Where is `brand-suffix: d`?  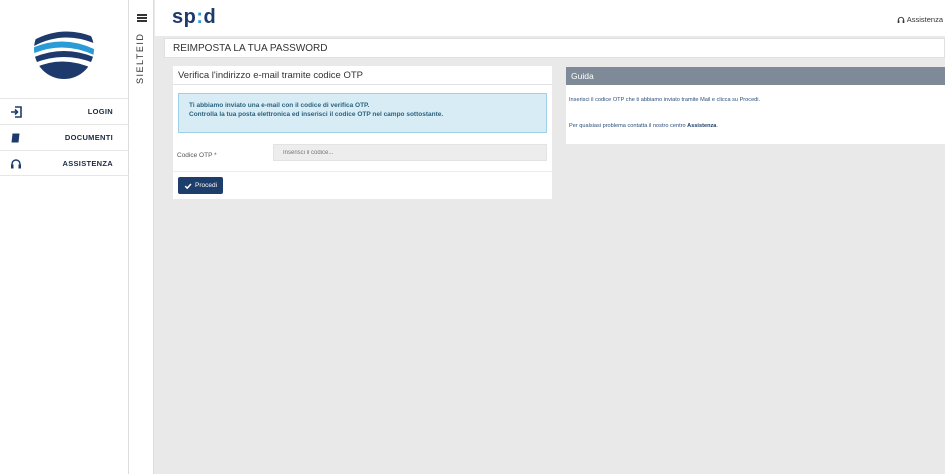
brand-suffix: d is located at coordinates (210, 17).